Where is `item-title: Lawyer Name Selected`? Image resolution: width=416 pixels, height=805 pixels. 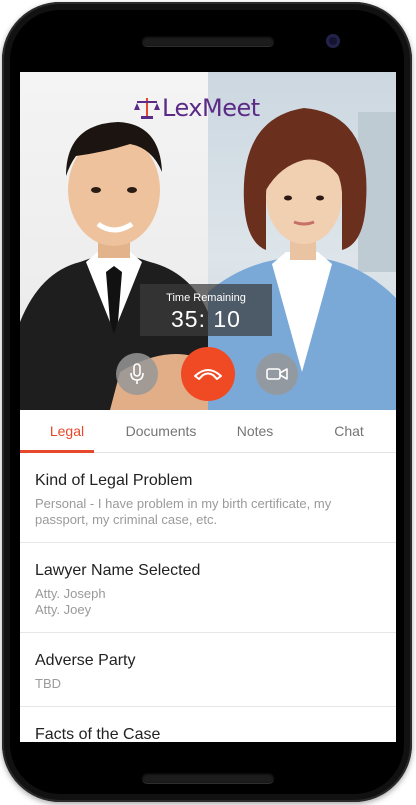 item-title: Lawyer Name Selected is located at coordinates (118, 570).